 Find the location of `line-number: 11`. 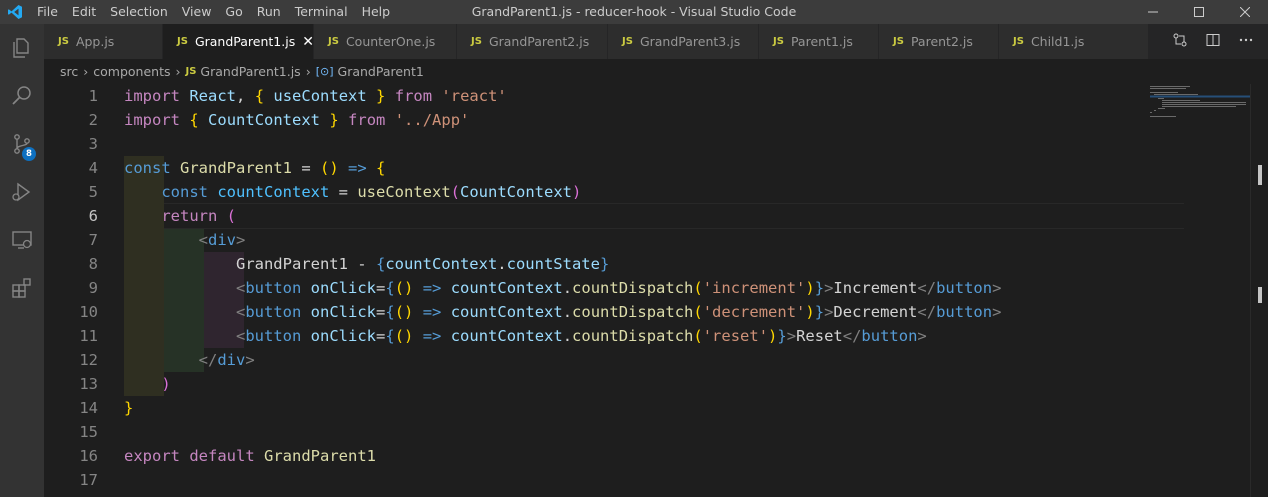

line-number: 11 is located at coordinates (88, 336).